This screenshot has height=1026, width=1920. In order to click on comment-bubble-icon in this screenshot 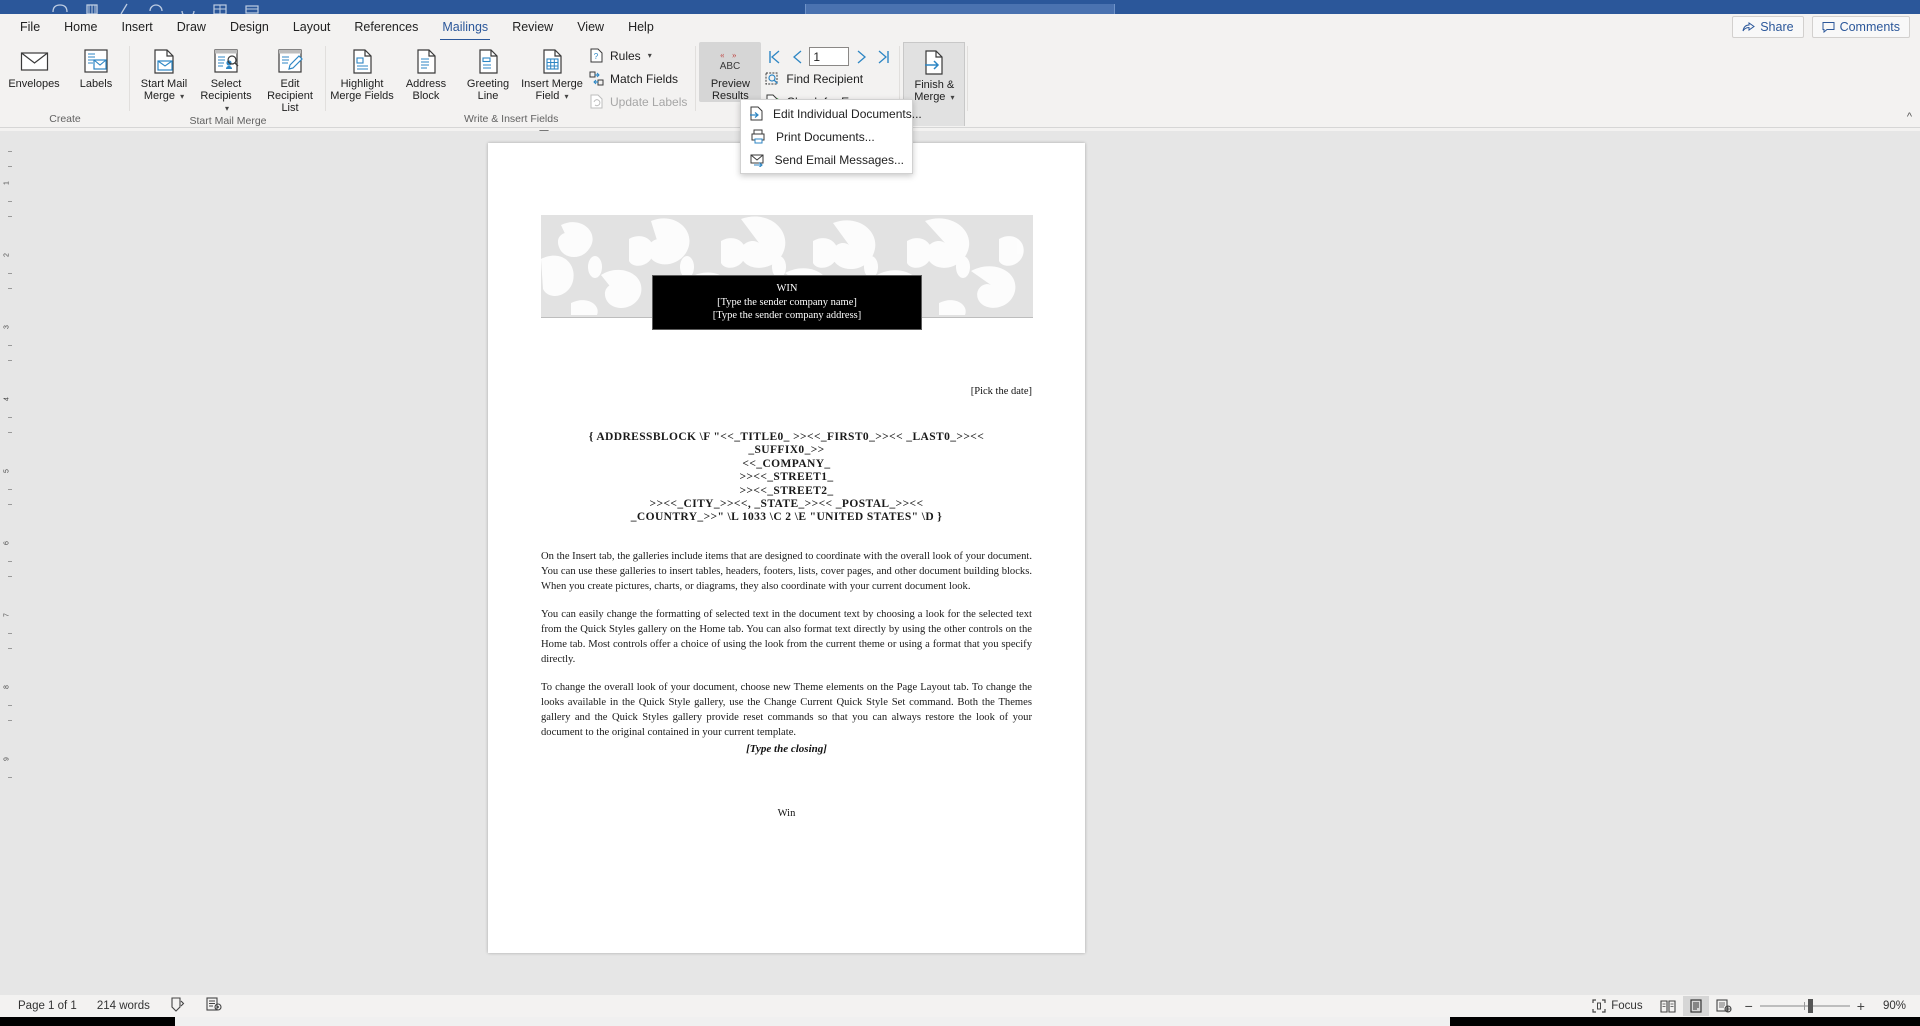, I will do `click(1828, 27)`.